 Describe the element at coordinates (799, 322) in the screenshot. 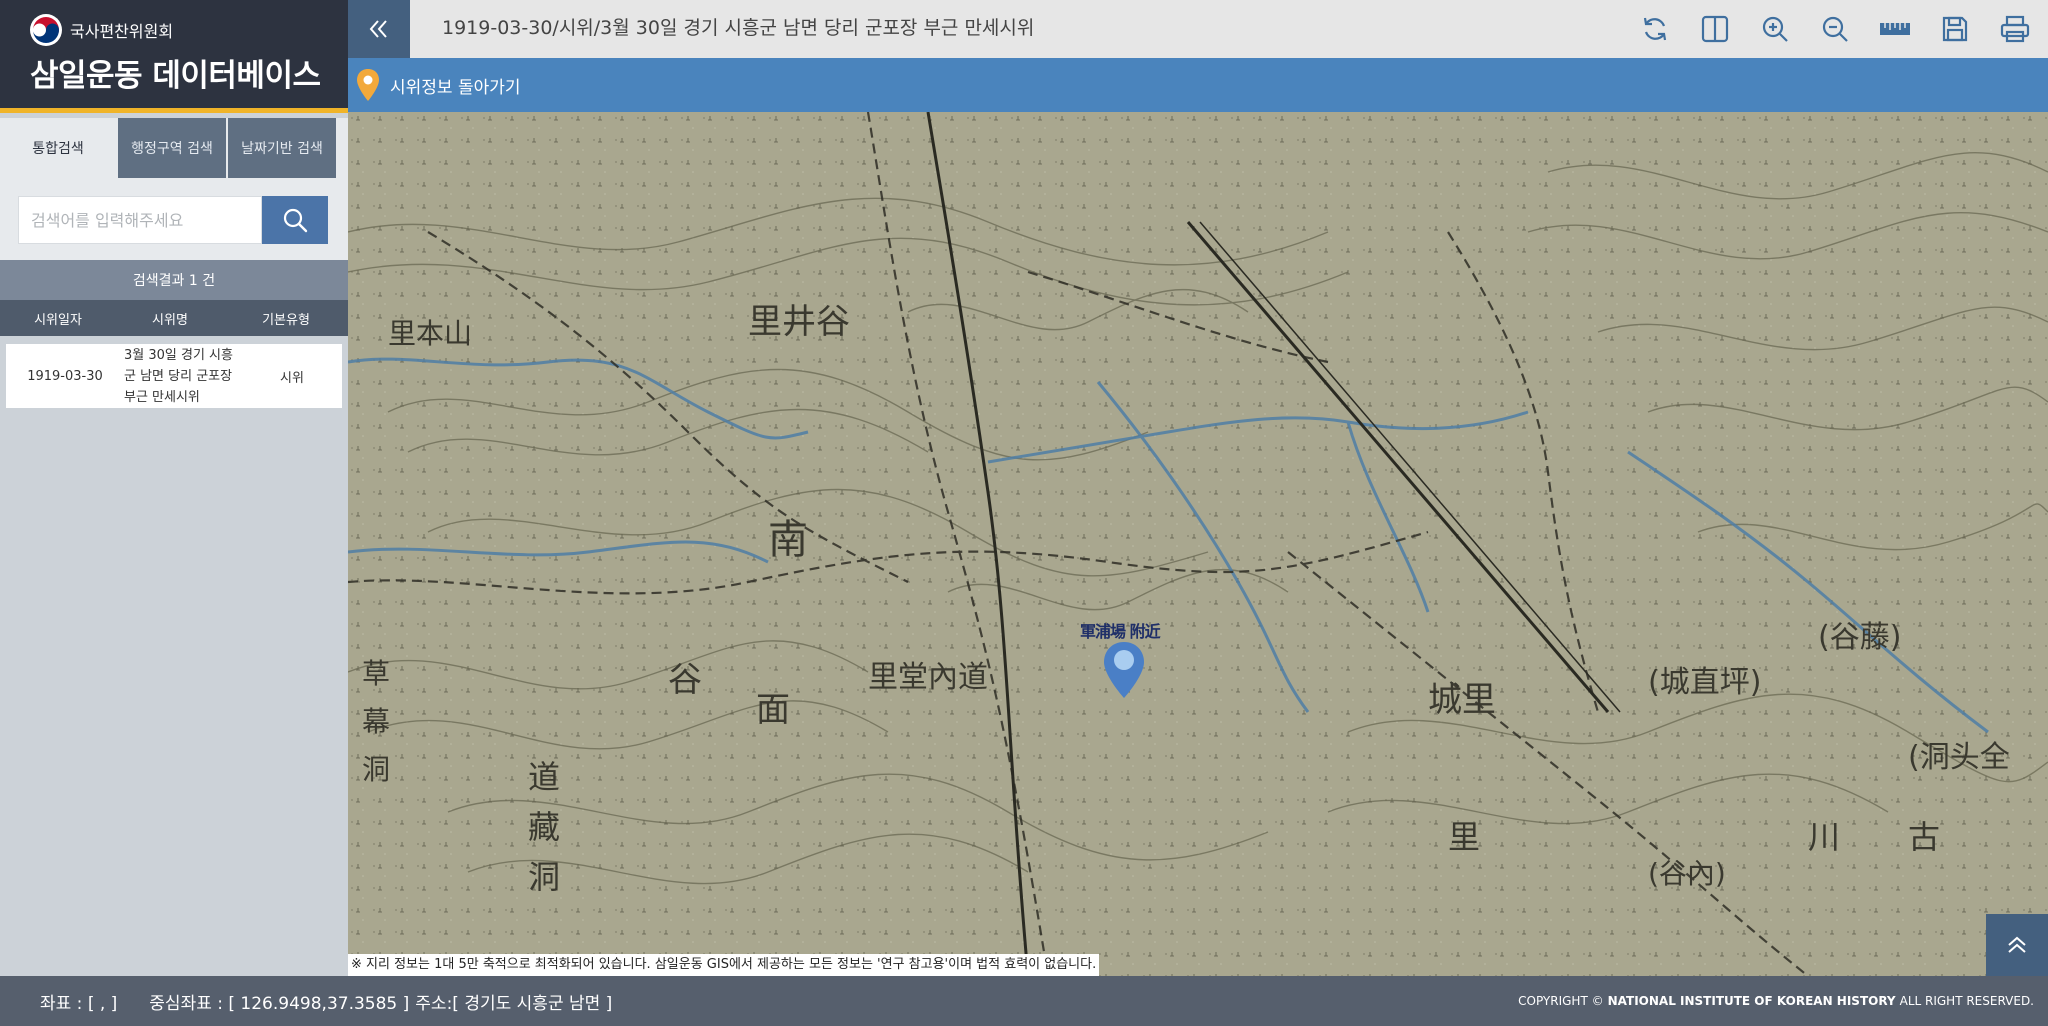

I see `map-label: 里井谷` at that location.